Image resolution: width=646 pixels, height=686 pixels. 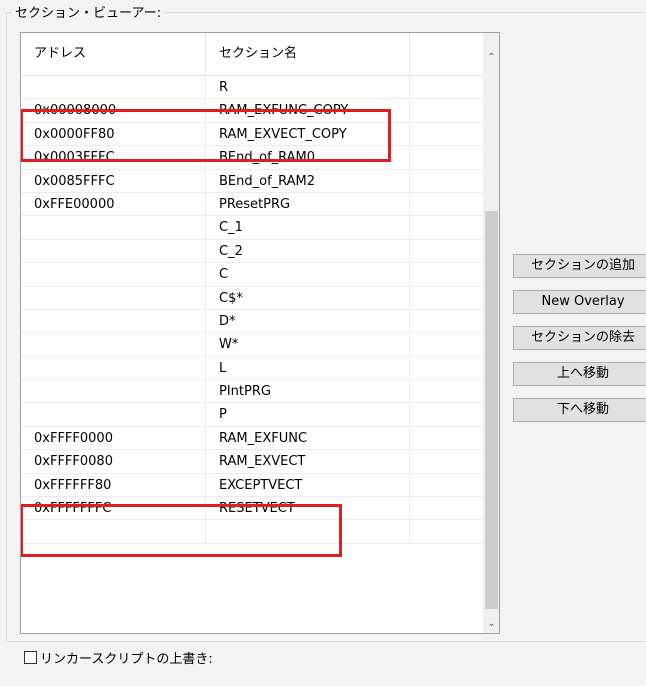 What do you see at coordinates (579, 410) in the screenshot?
I see `move-down-button: 下へ移動` at bounding box center [579, 410].